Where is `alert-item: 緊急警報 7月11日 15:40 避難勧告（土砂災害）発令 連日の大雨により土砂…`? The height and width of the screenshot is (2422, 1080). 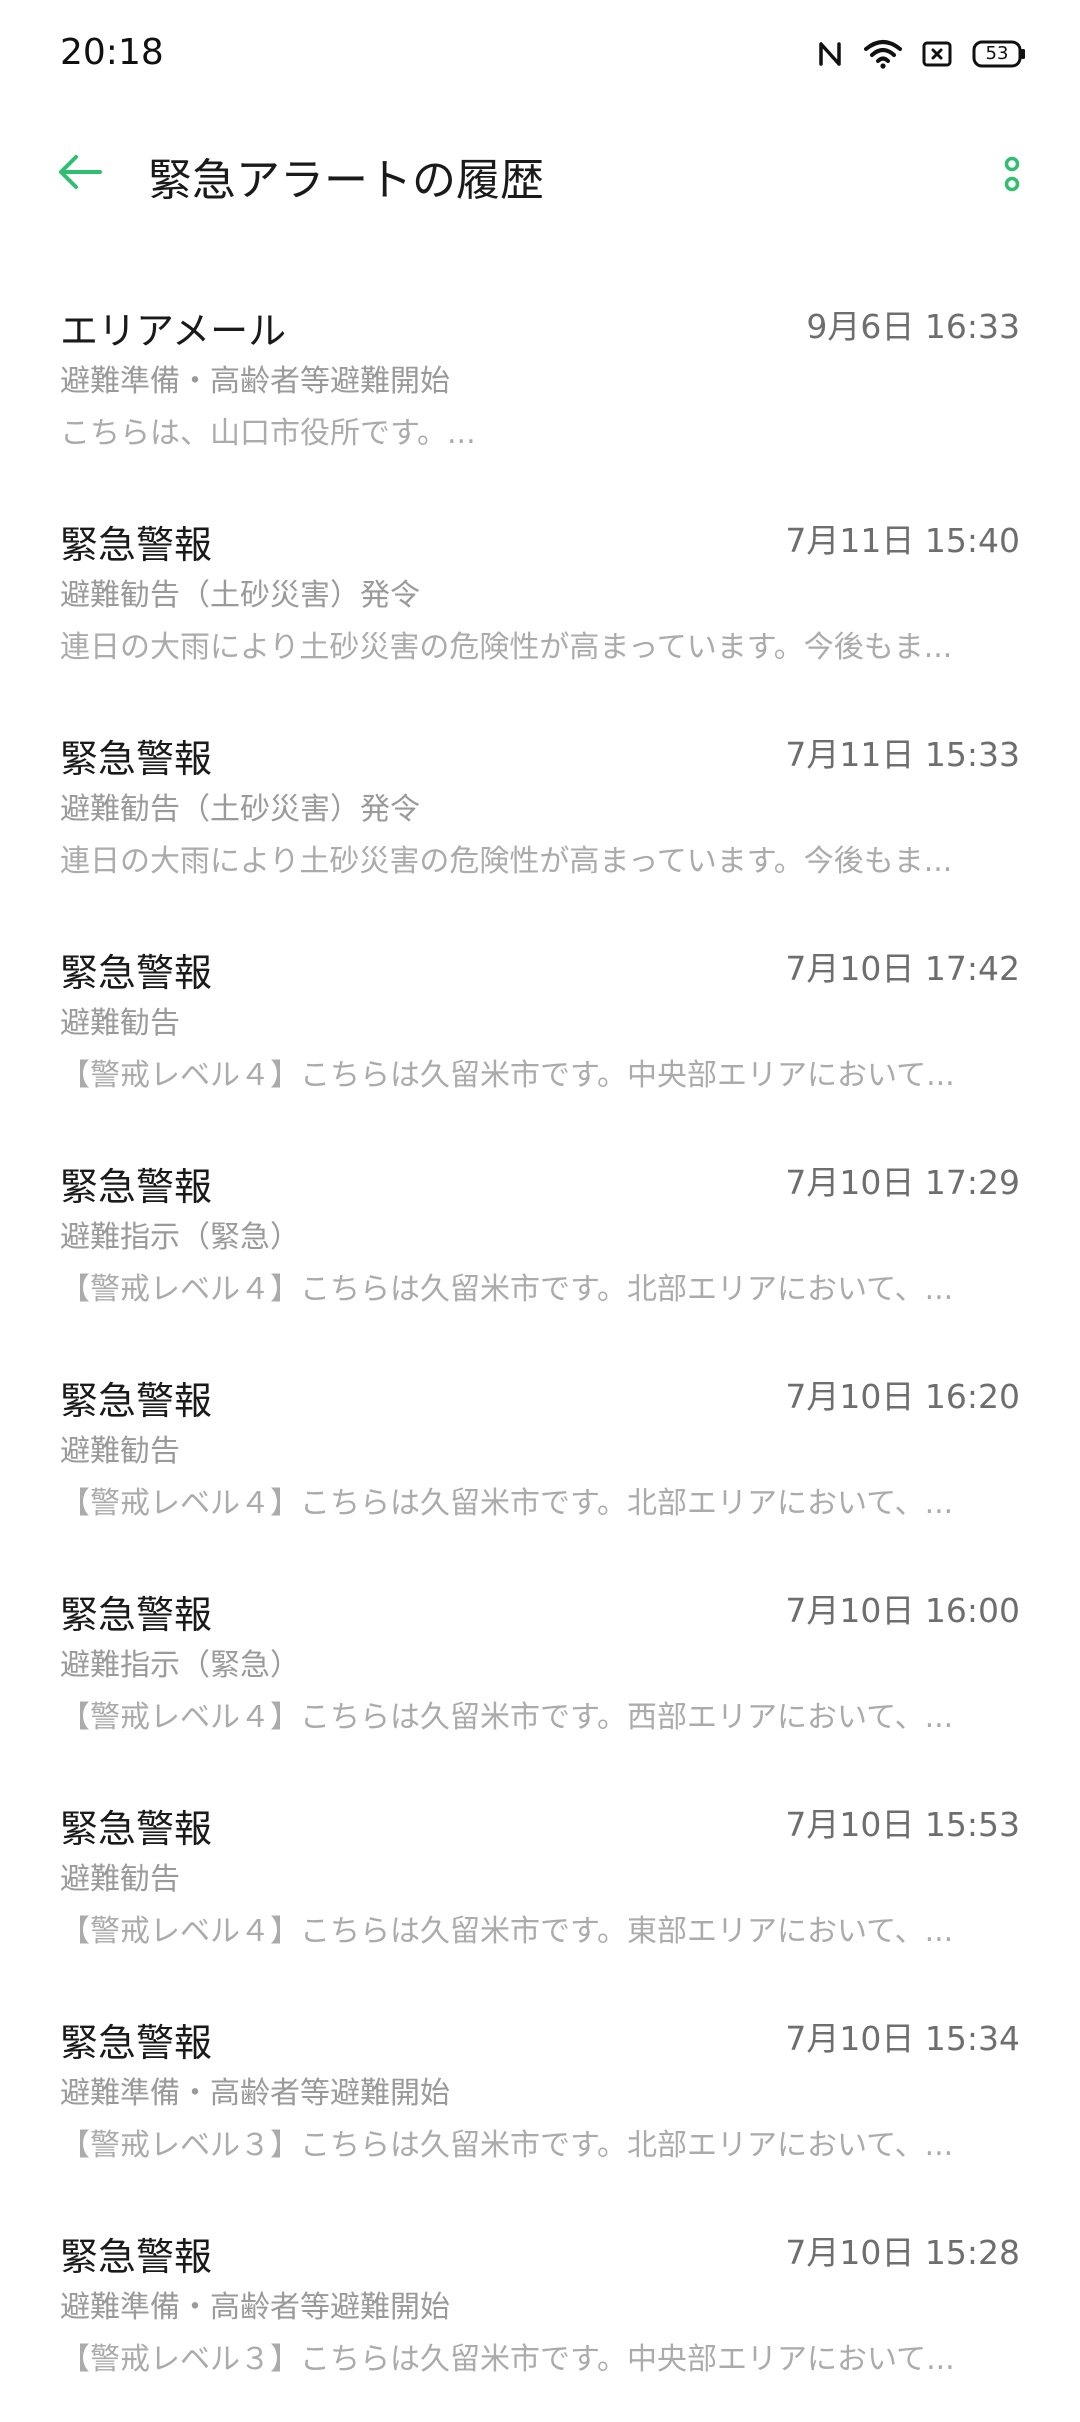 alert-item: 緊急警報 7月11日 15:40 避難勧告（土砂災害）発令 連日の大雨により土砂… is located at coordinates (540, 603).